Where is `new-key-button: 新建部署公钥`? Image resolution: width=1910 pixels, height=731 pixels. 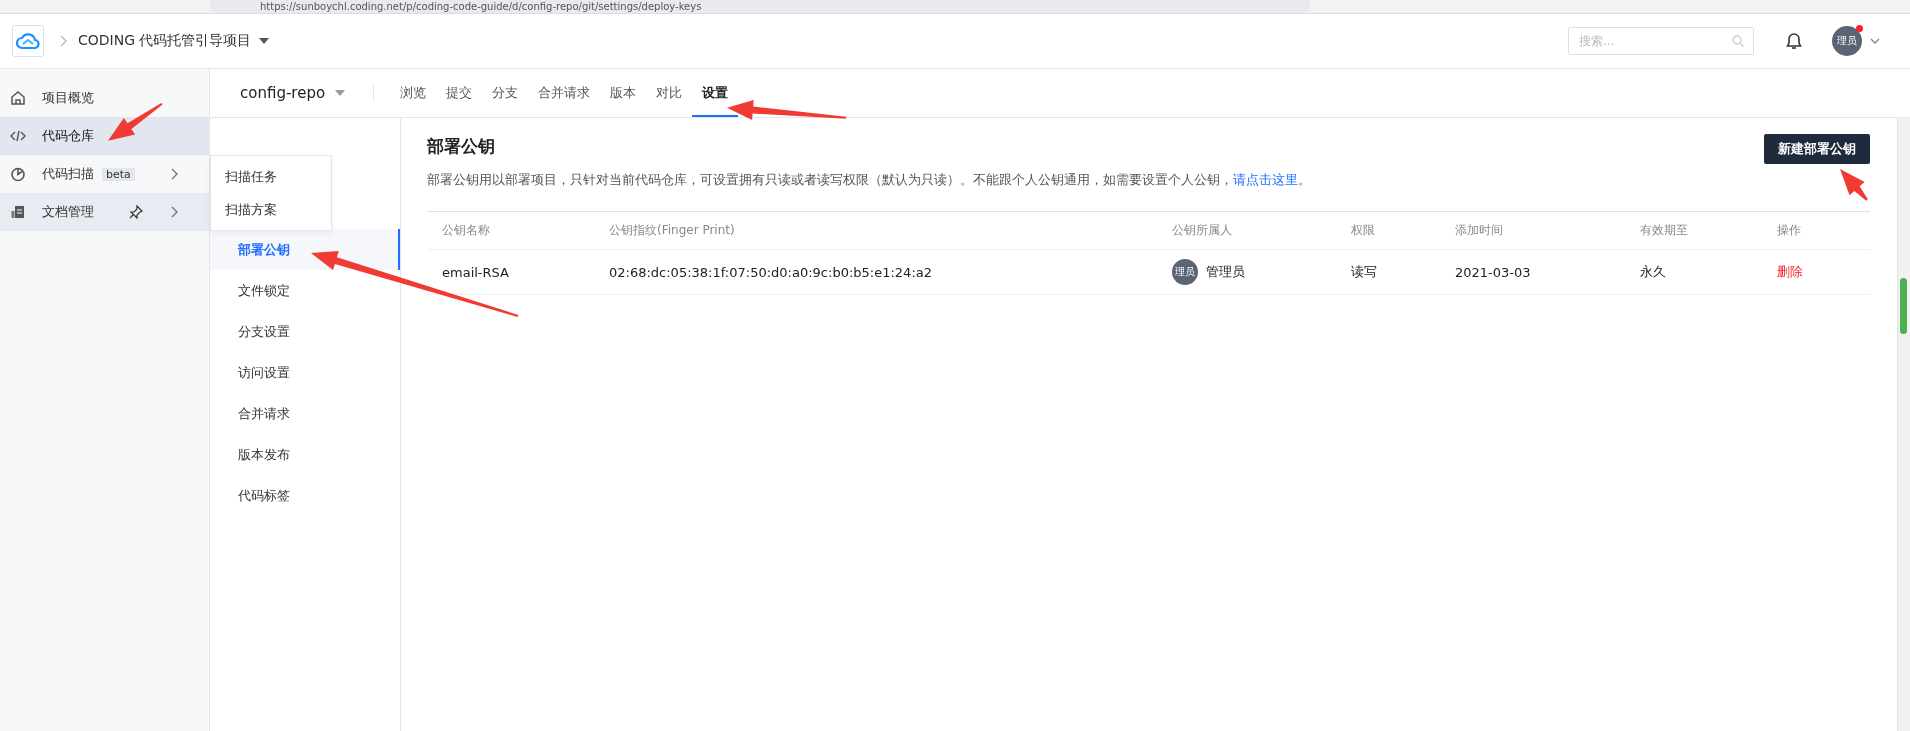 new-key-button: 新建部署公钥 is located at coordinates (1817, 149).